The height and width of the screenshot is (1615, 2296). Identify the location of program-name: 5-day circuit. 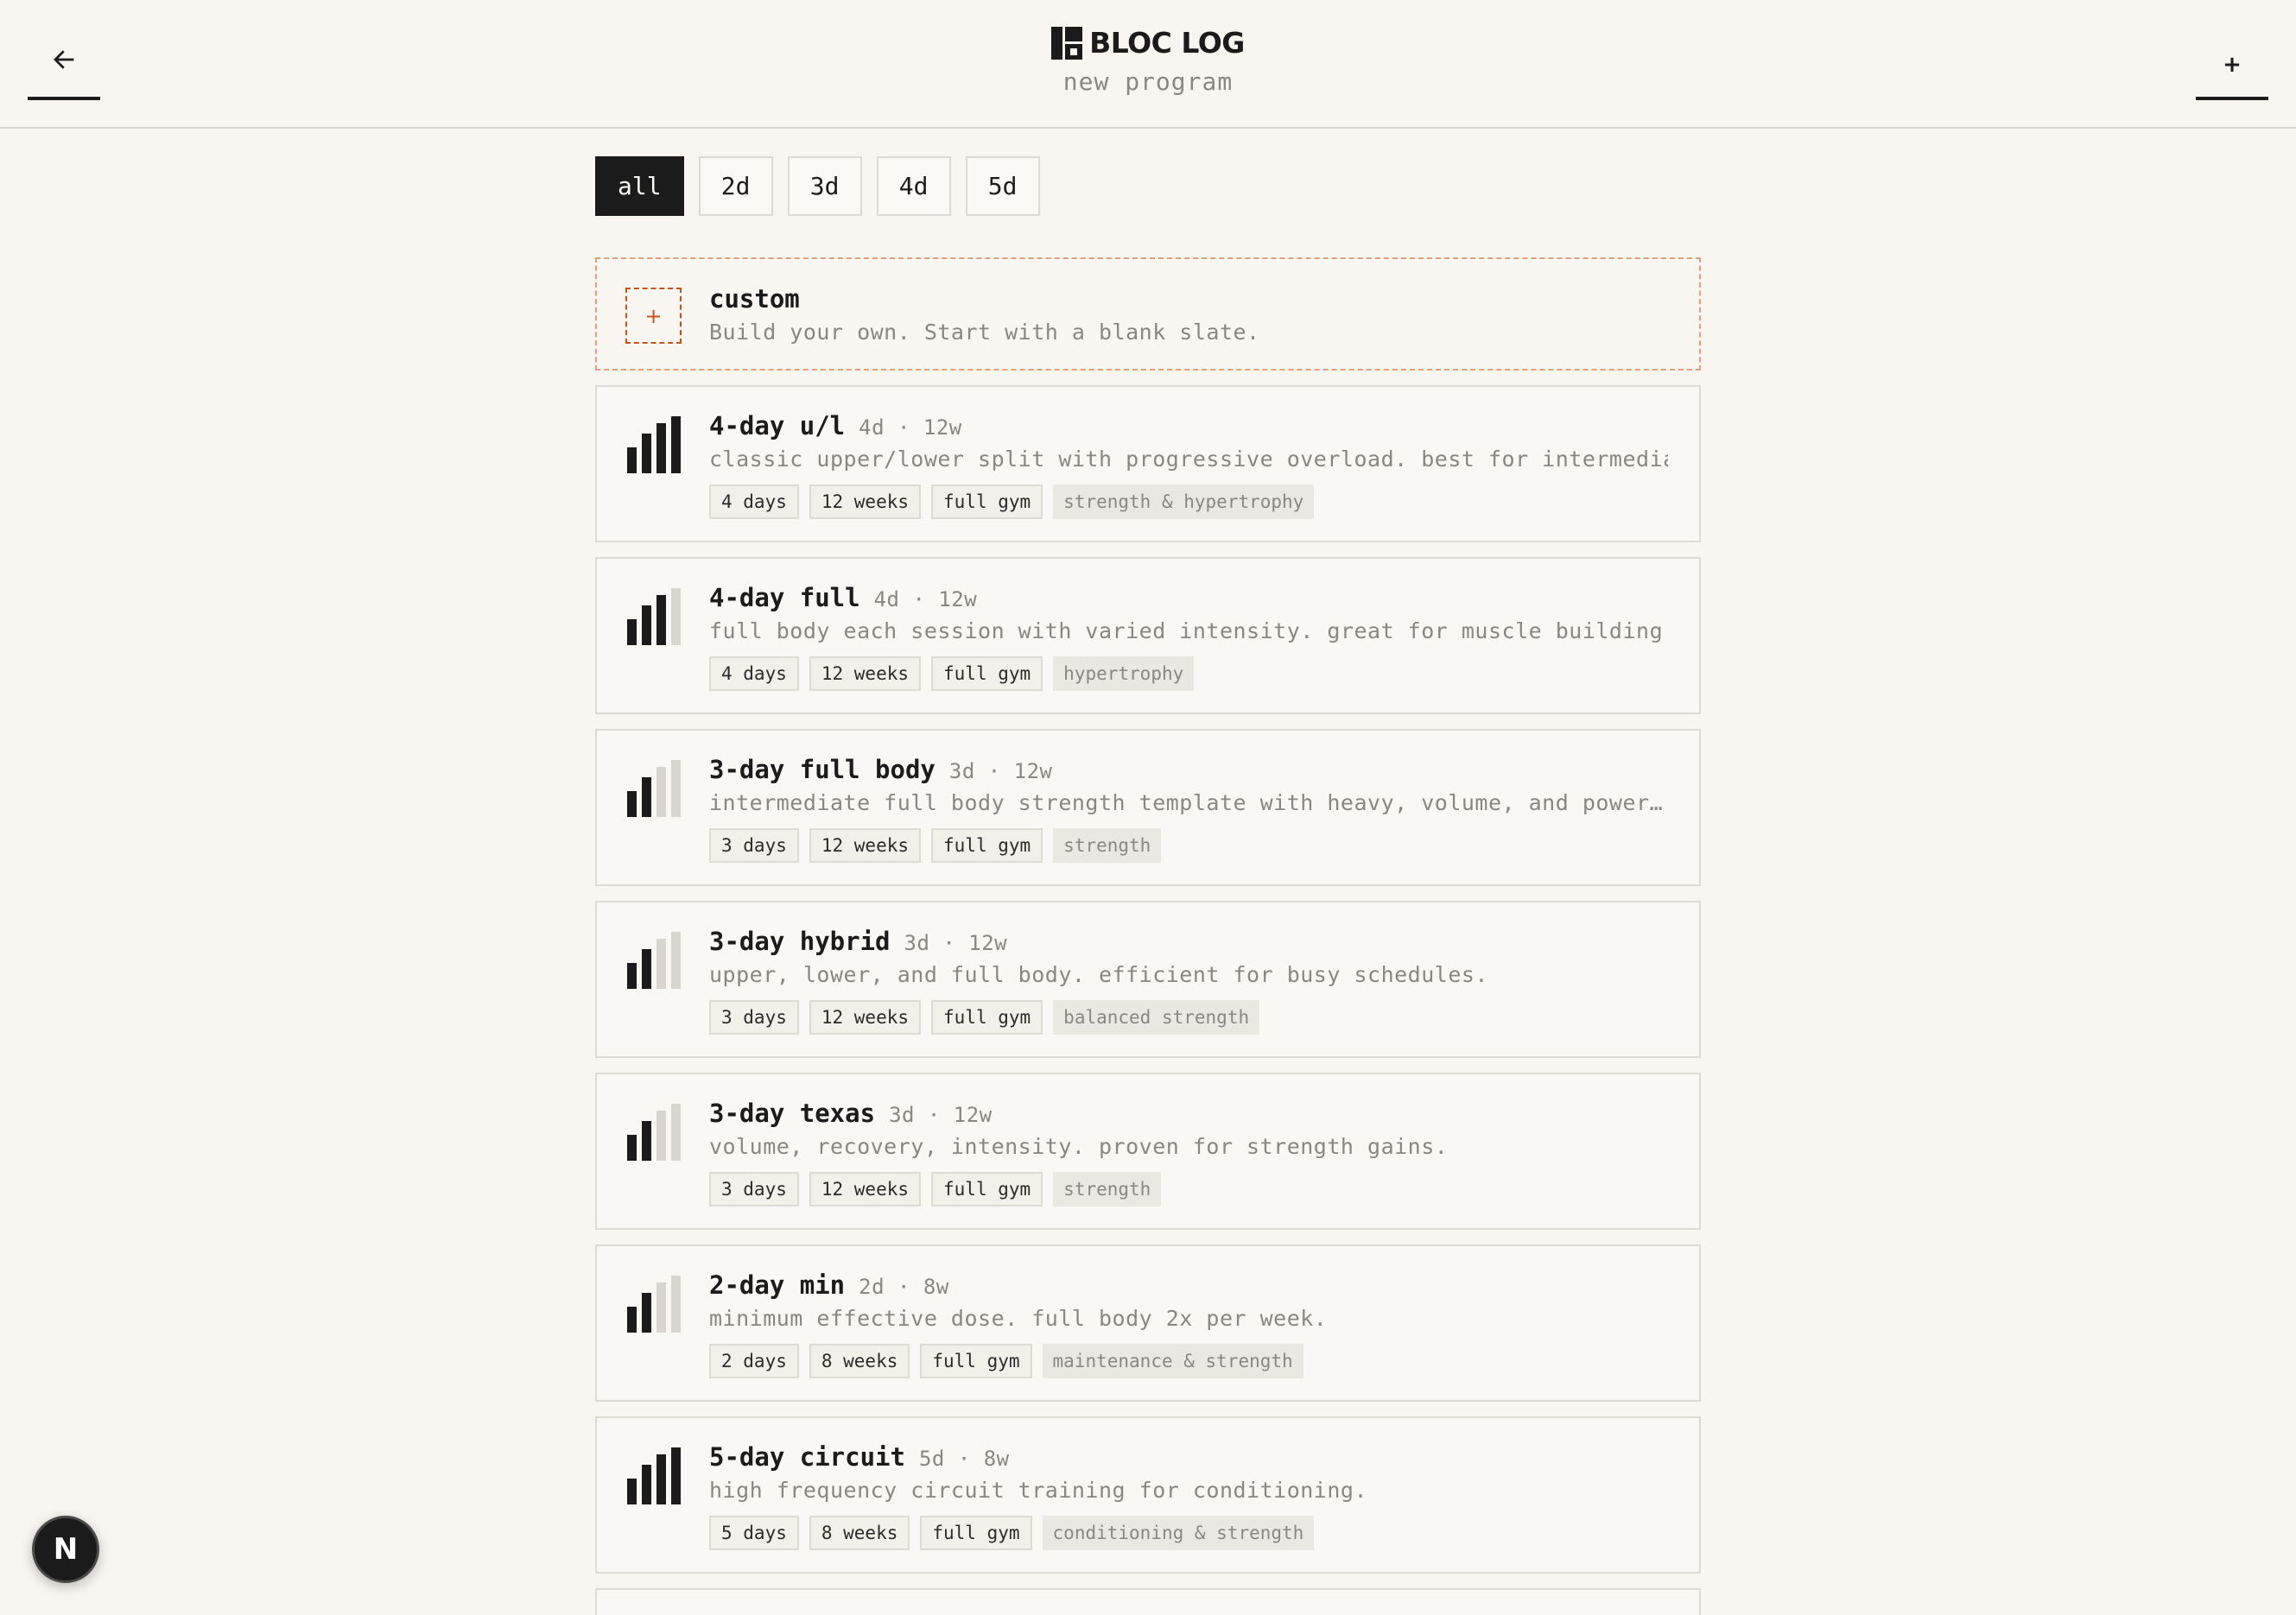
(807, 1457).